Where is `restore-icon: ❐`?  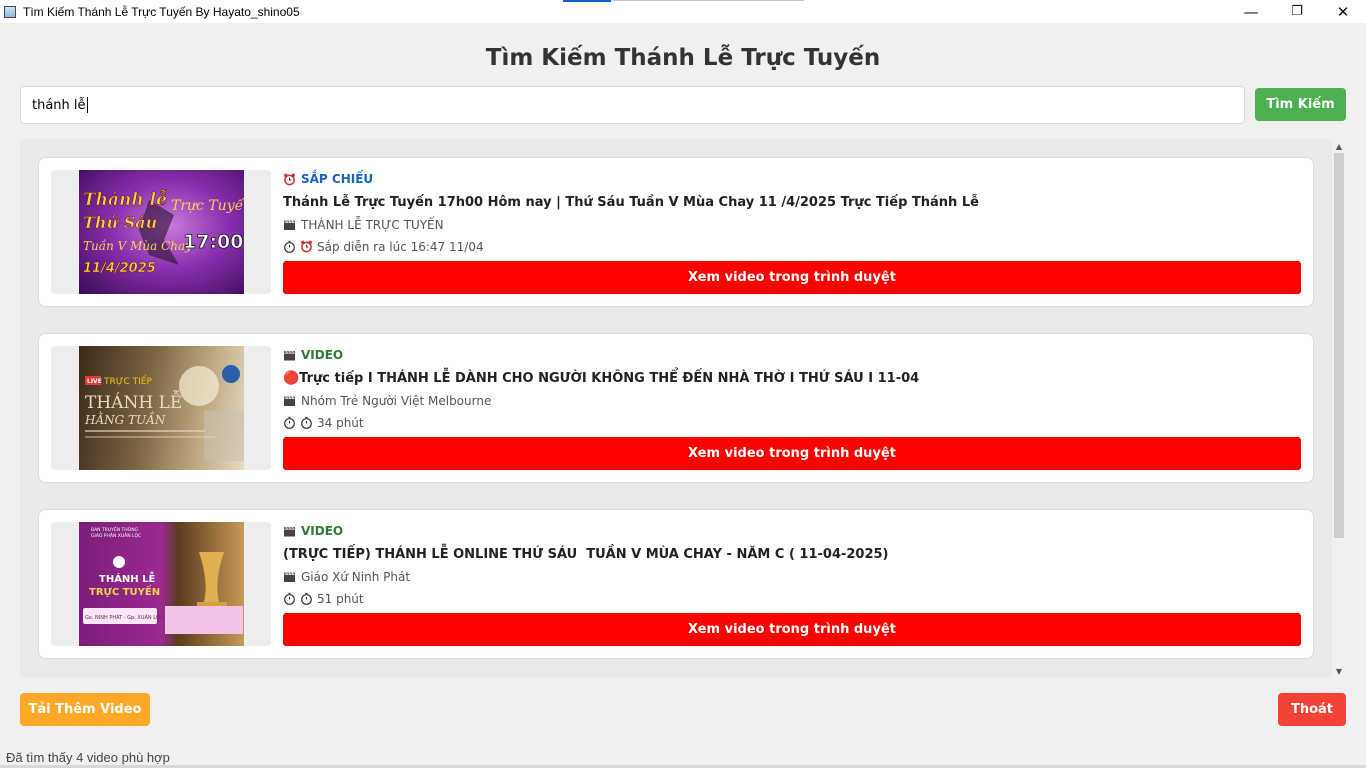
restore-icon: ❐ is located at coordinates (1297, 11).